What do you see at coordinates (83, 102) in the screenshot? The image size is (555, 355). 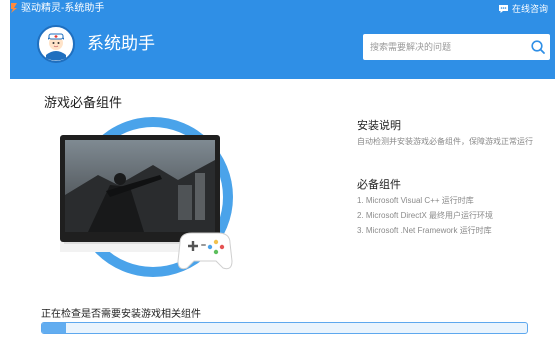 I see `page-title: 游戏必备组件` at bounding box center [83, 102].